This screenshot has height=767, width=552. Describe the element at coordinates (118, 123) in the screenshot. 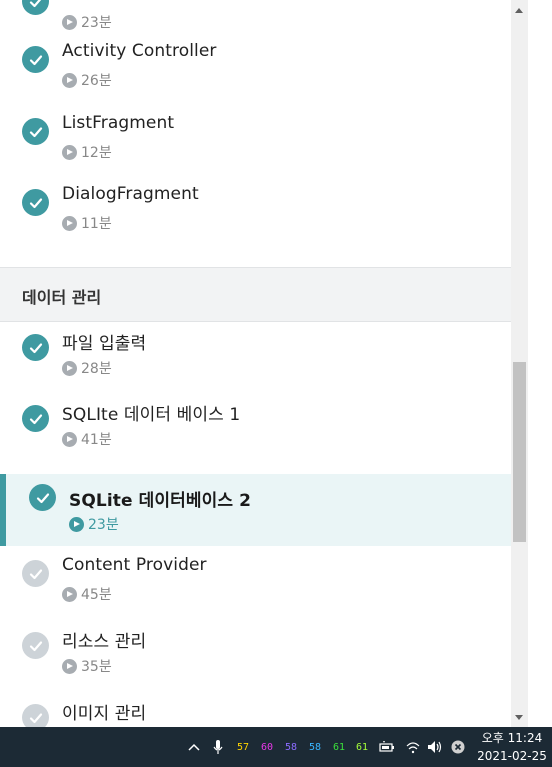

I see `lesson-title: ListFragment` at that location.